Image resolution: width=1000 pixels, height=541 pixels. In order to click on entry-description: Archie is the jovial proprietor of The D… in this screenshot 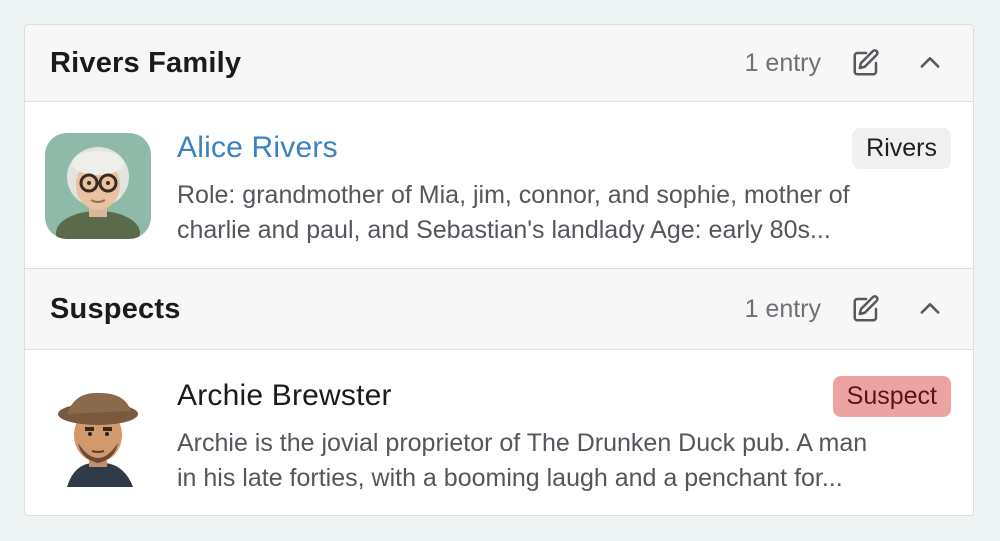, I will do `click(557, 461)`.